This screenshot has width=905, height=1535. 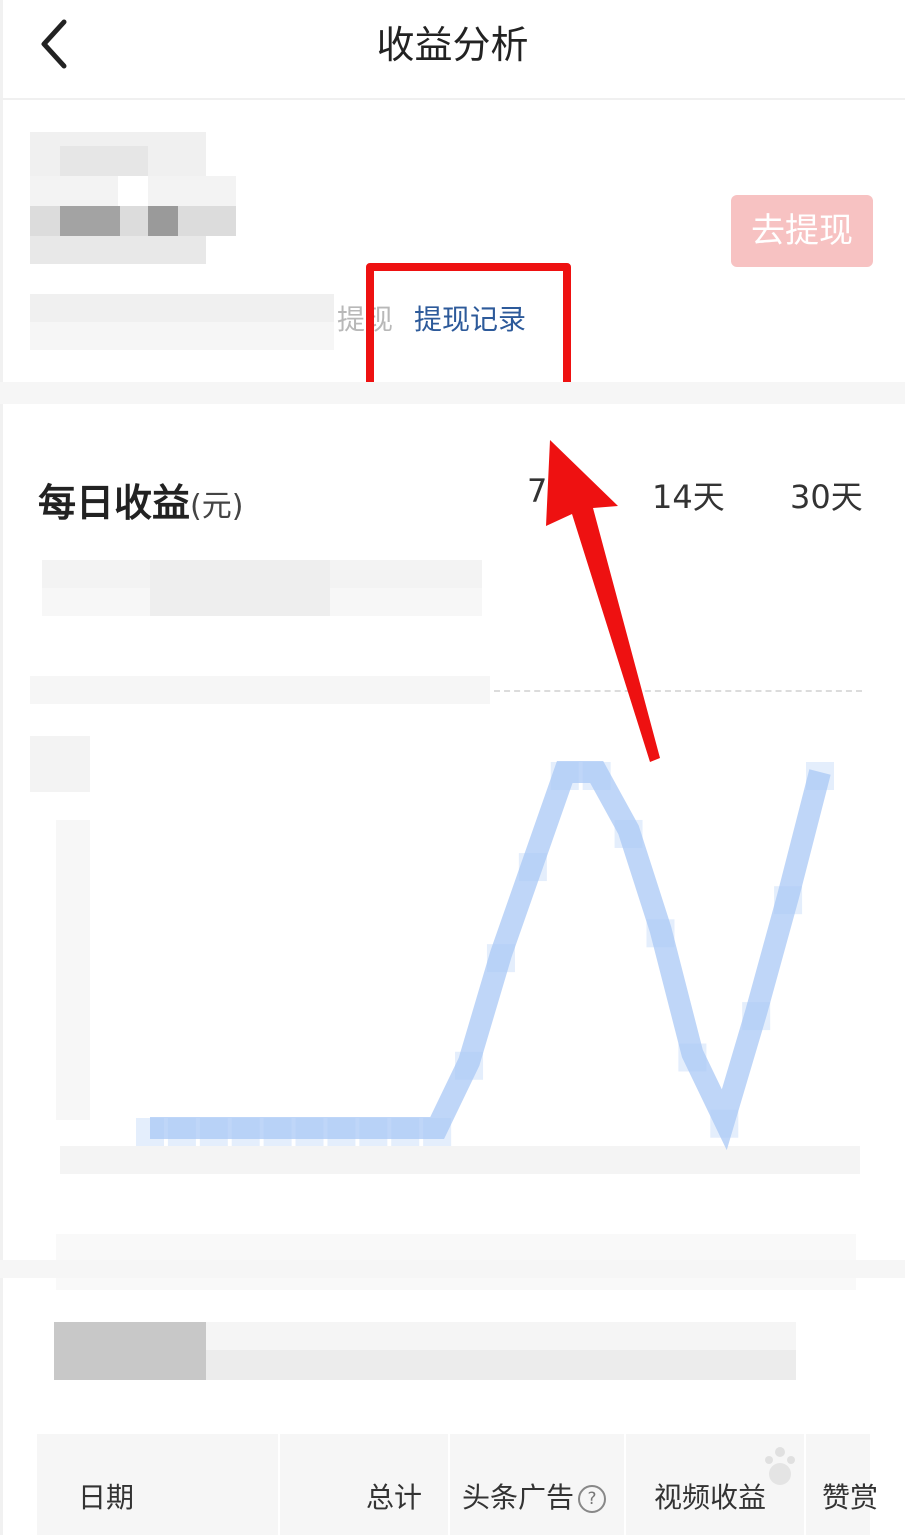 I want to click on section-divider, so click(x=452, y=393).